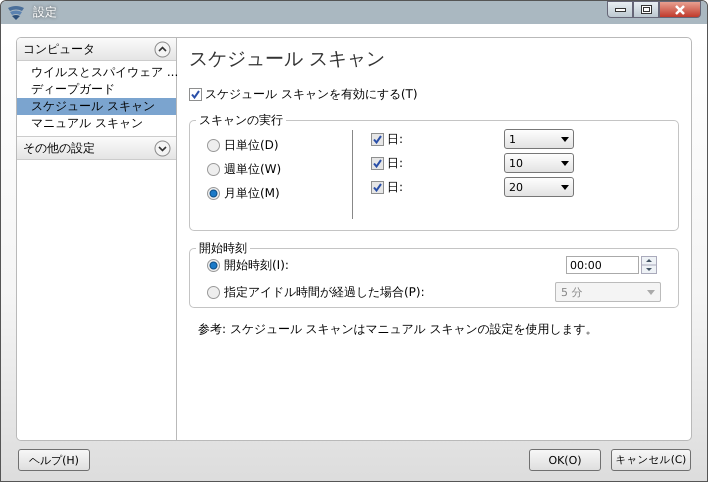  I want to click on collapse-icon, so click(162, 49).